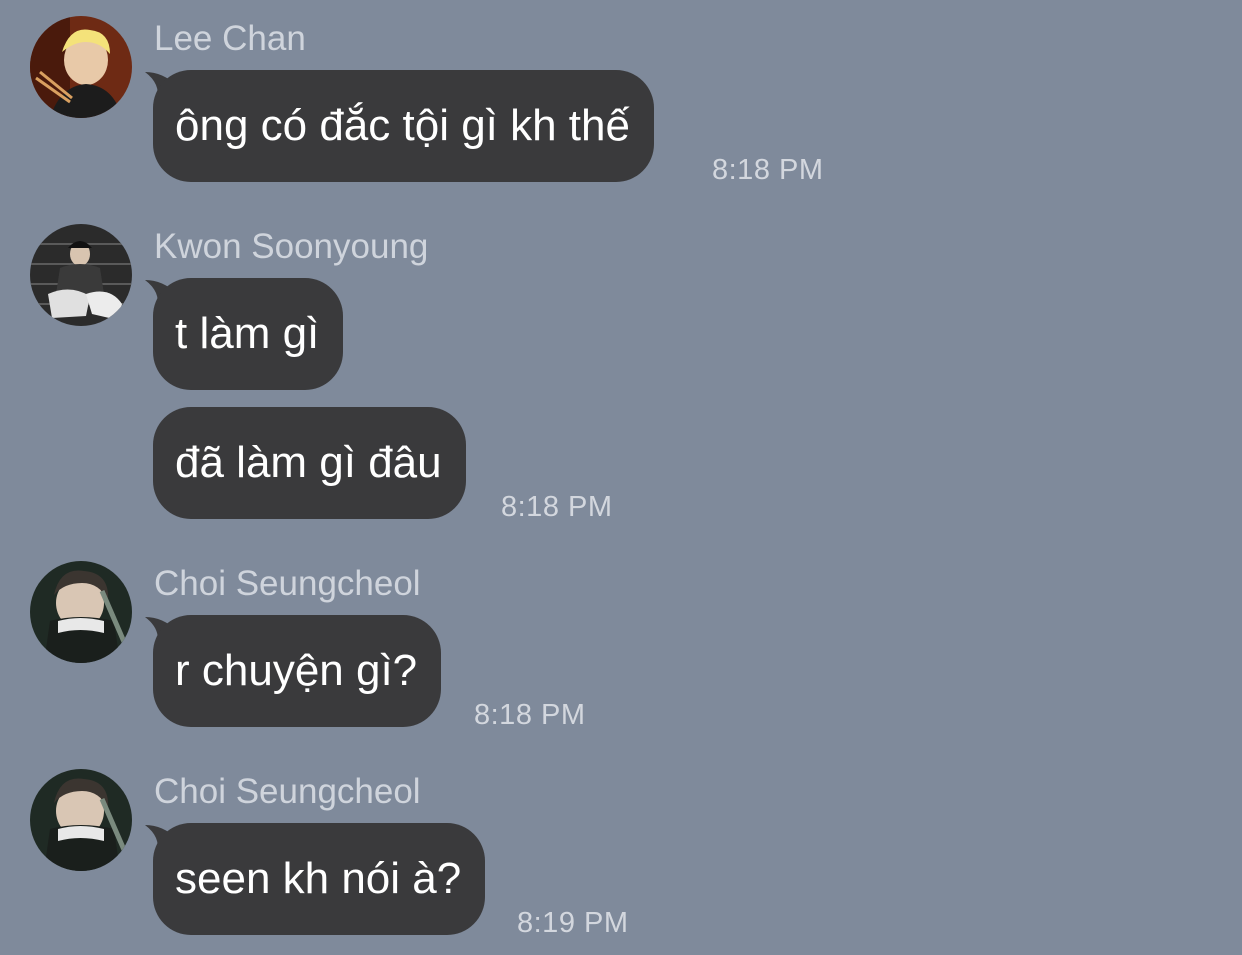 The image size is (1242, 955). Describe the element at coordinates (319, 879) in the screenshot. I see `message-bubble: seen kh nói à?` at that location.